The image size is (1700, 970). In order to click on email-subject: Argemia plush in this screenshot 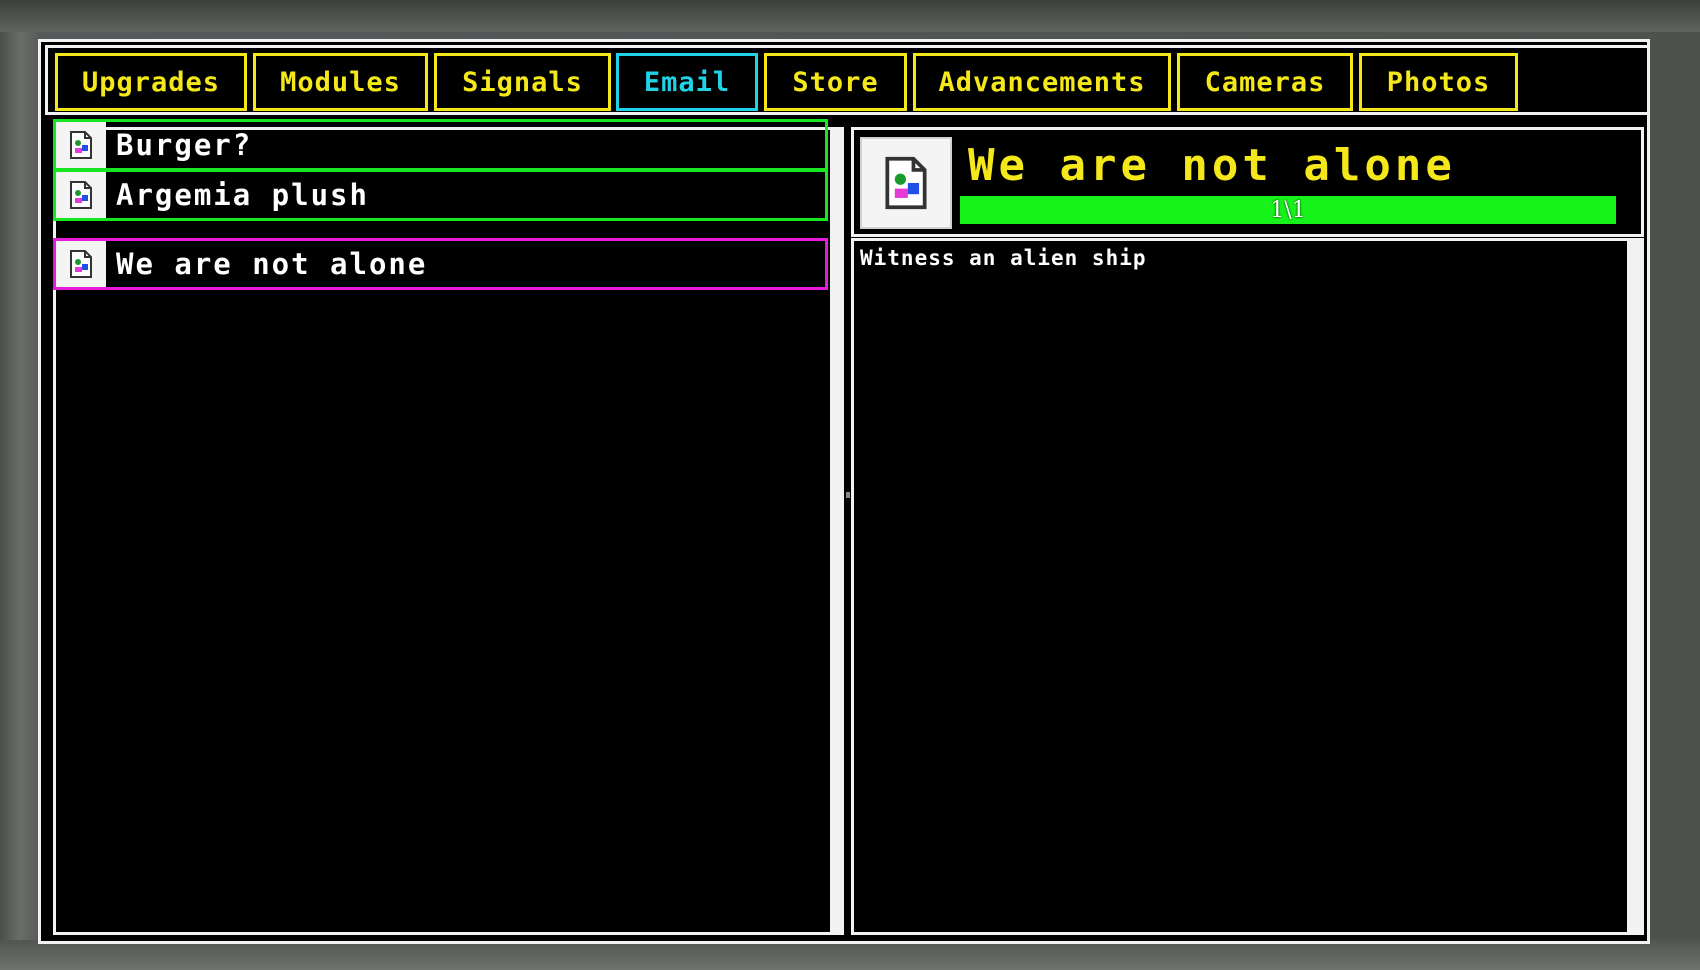, I will do `click(242, 195)`.